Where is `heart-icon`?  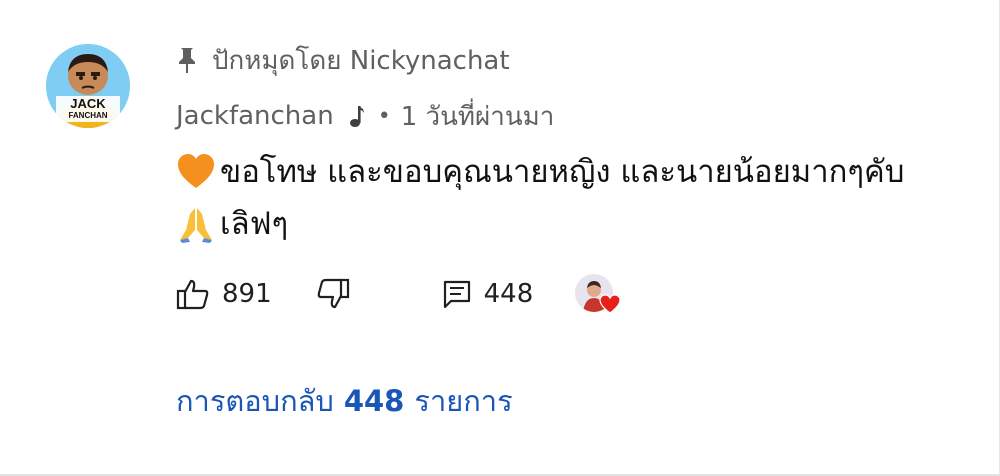 heart-icon is located at coordinates (610, 306).